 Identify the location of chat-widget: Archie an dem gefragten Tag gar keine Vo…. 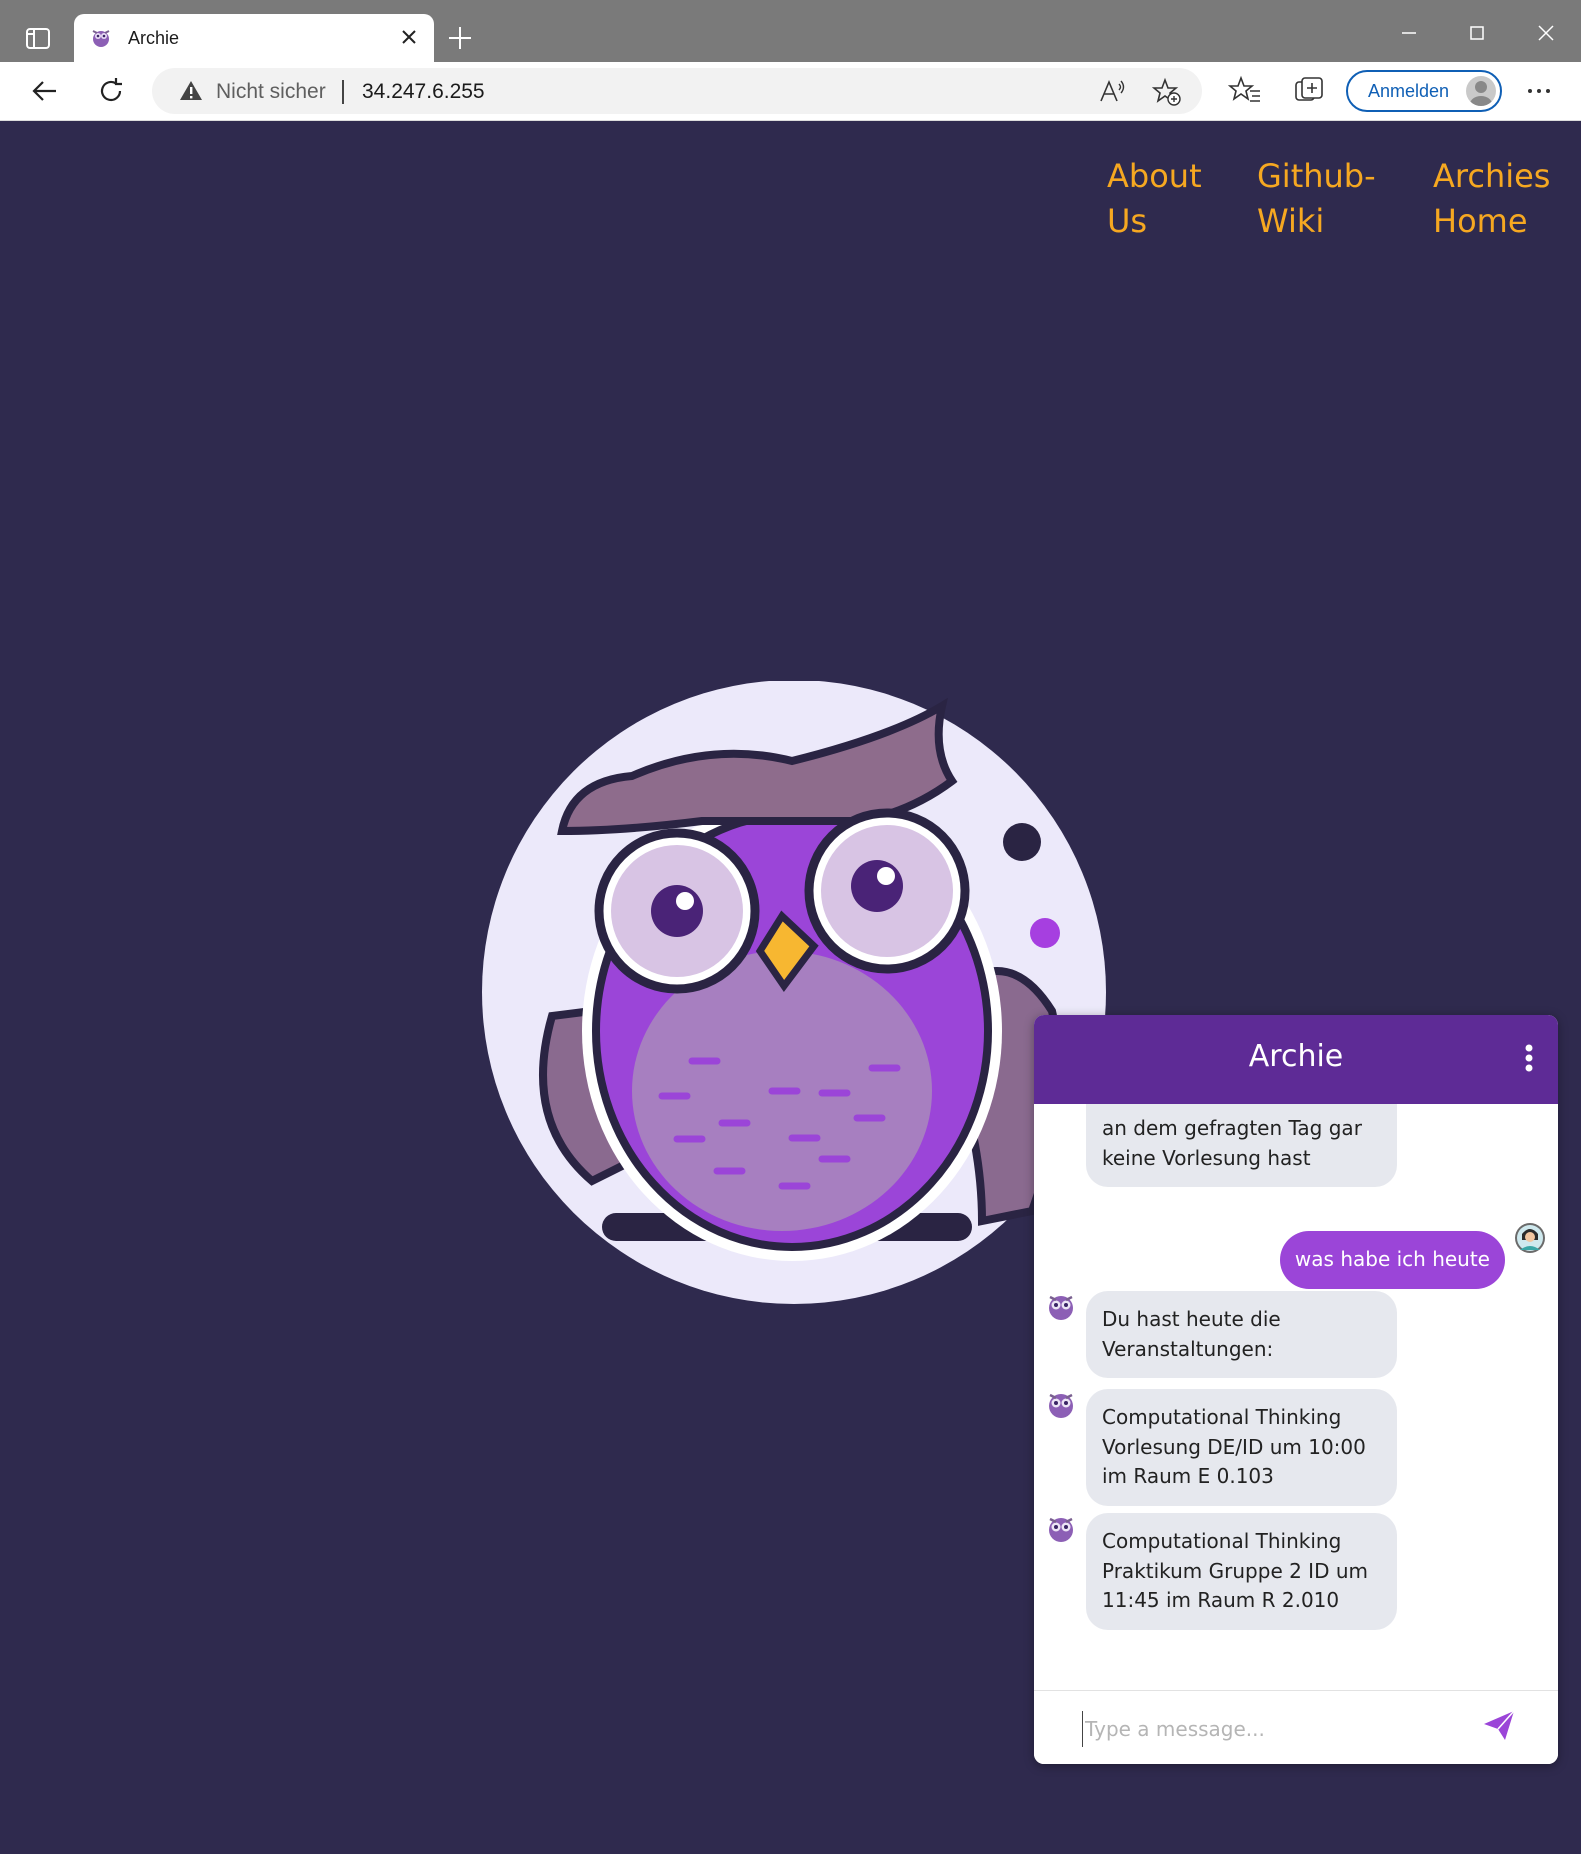
(1296, 1389).